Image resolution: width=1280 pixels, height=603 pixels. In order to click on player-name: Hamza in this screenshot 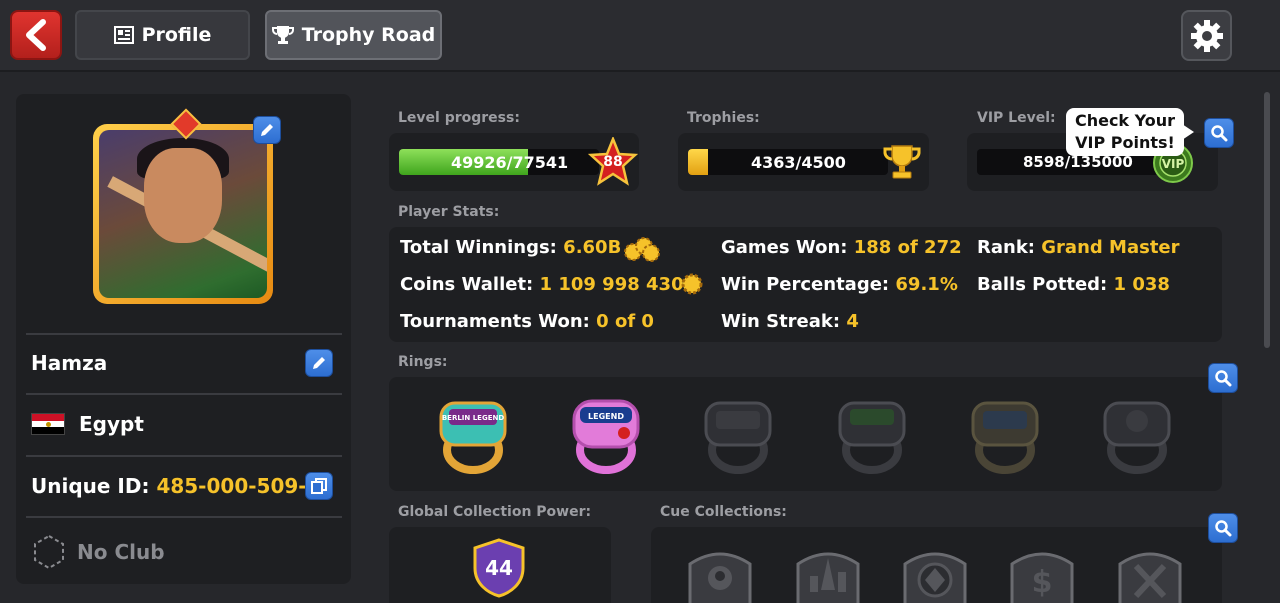, I will do `click(69, 363)`.